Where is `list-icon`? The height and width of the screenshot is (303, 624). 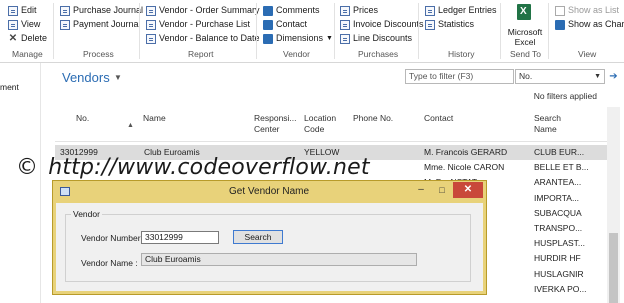 list-icon is located at coordinates (560, 10).